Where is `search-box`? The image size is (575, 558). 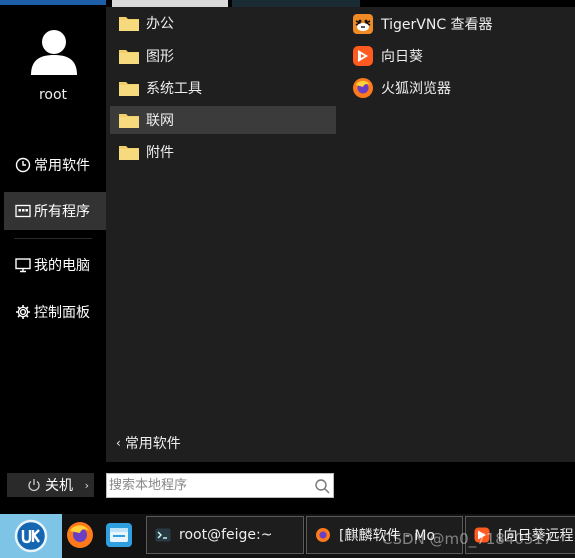 search-box is located at coordinates (220, 485).